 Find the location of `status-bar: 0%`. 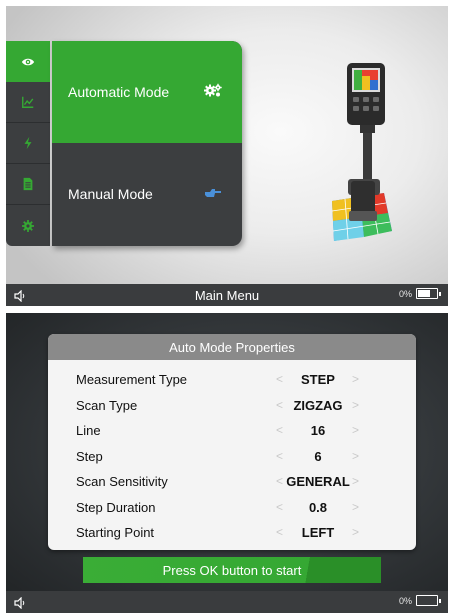

status-bar: 0% is located at coordinates (227, 602).